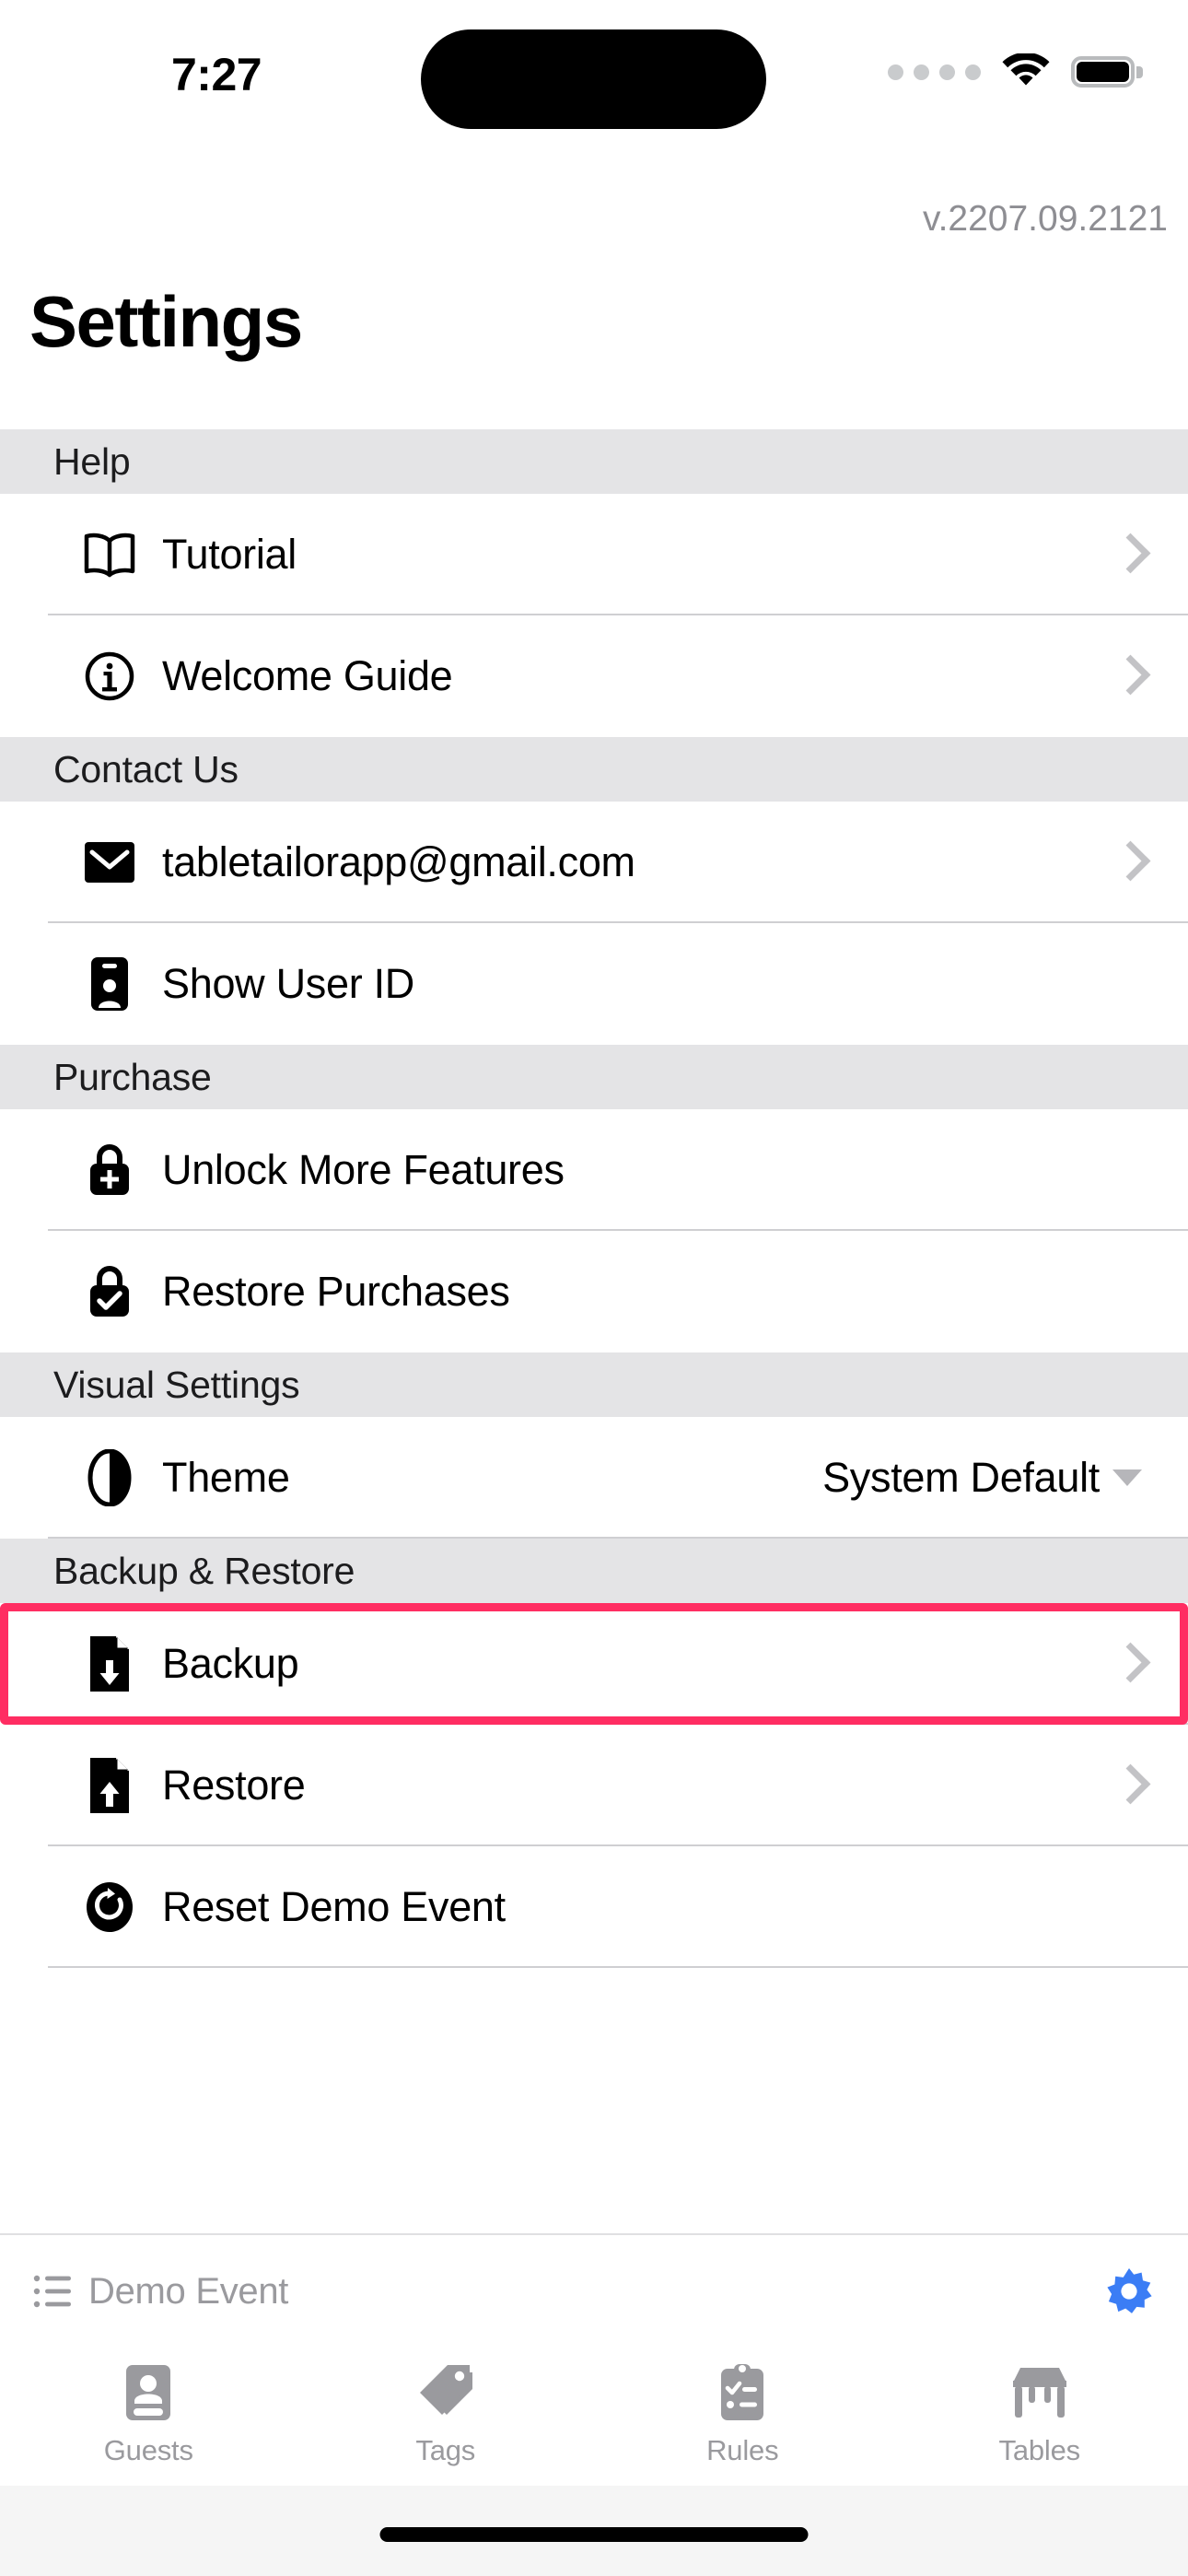 The width and height of the screenshot is (1188, 2576). I want to click on tab-guests: Guests, so click(148, 2417).